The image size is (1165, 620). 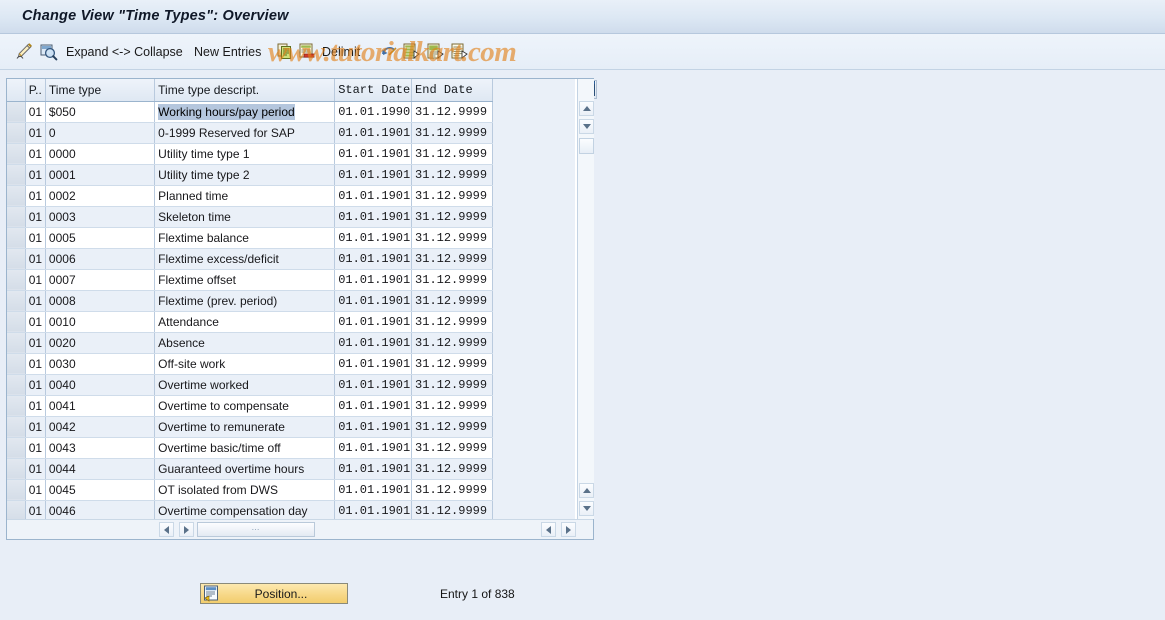 What do you see at coordinates (245, 112) in the screenshot?
I see `cell-descript: Working hours/pay period` at bounding box center [245, 112].